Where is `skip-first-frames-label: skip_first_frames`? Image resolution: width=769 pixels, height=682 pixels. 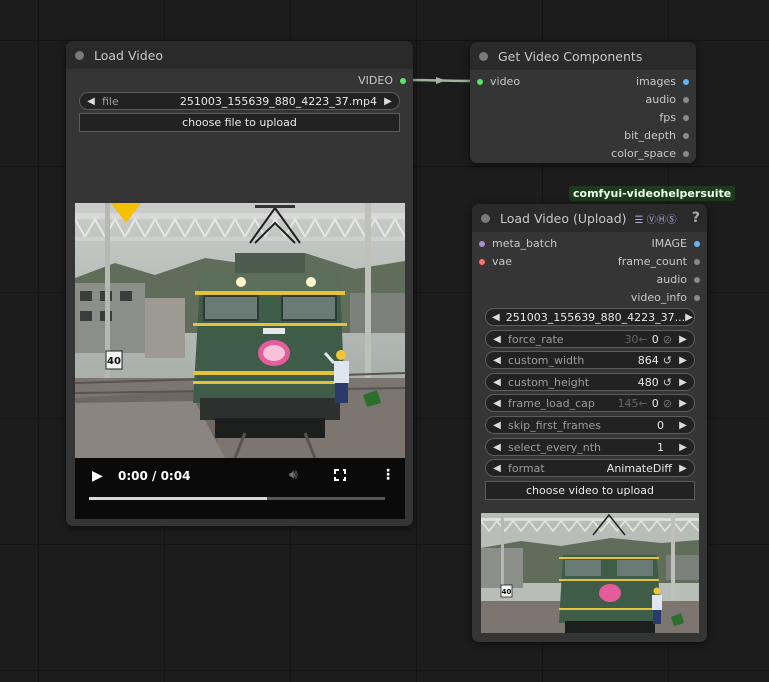
skip-first-frames-label: skip_first_frames is located at coordinates (554, 425).